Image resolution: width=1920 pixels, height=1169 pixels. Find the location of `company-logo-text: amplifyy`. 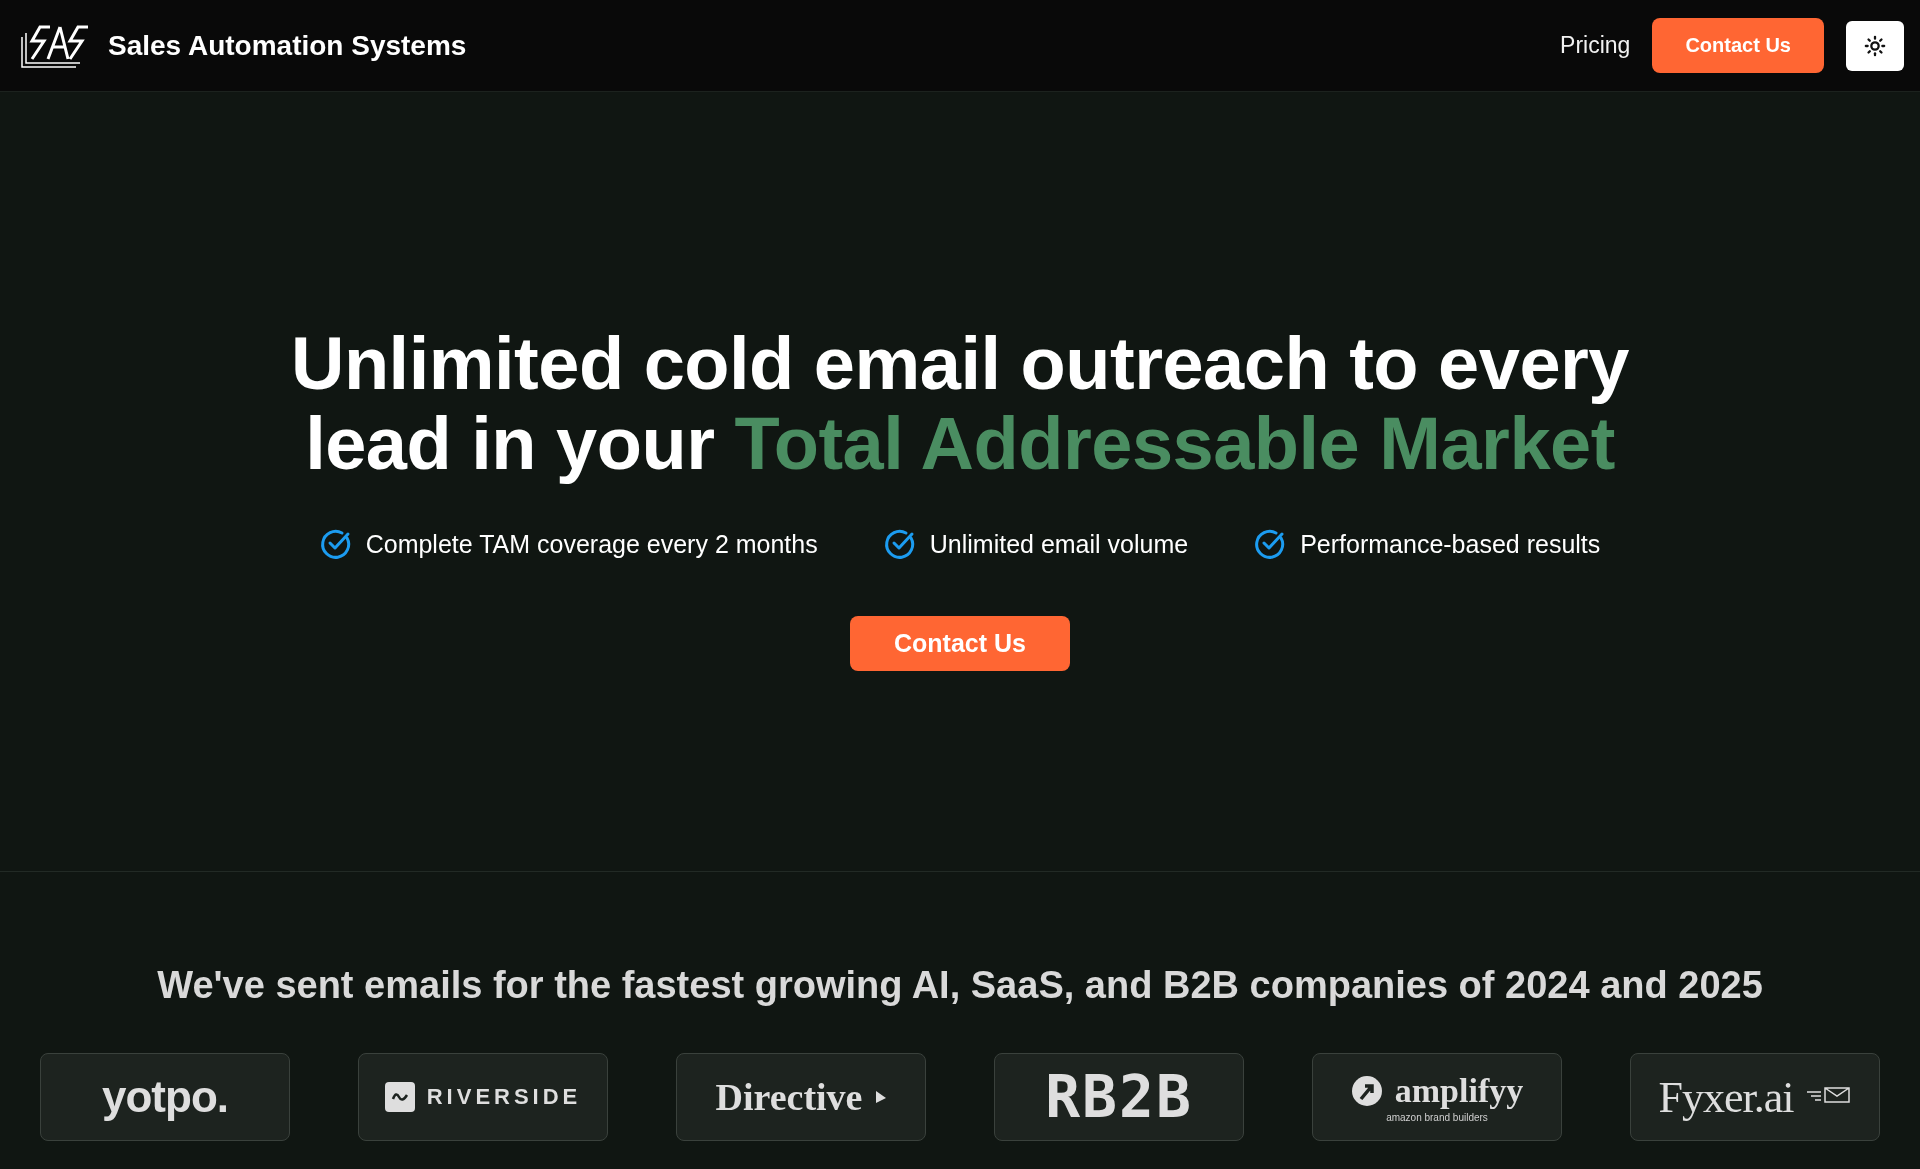

company-logo-text: amplifyy is located at coordinates (1459, 1090).